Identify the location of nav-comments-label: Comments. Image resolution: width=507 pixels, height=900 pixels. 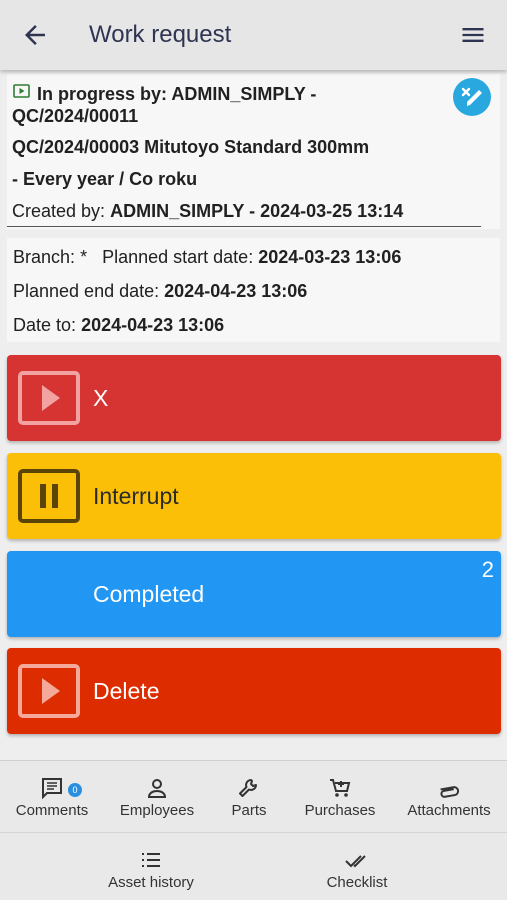
(52, 810).